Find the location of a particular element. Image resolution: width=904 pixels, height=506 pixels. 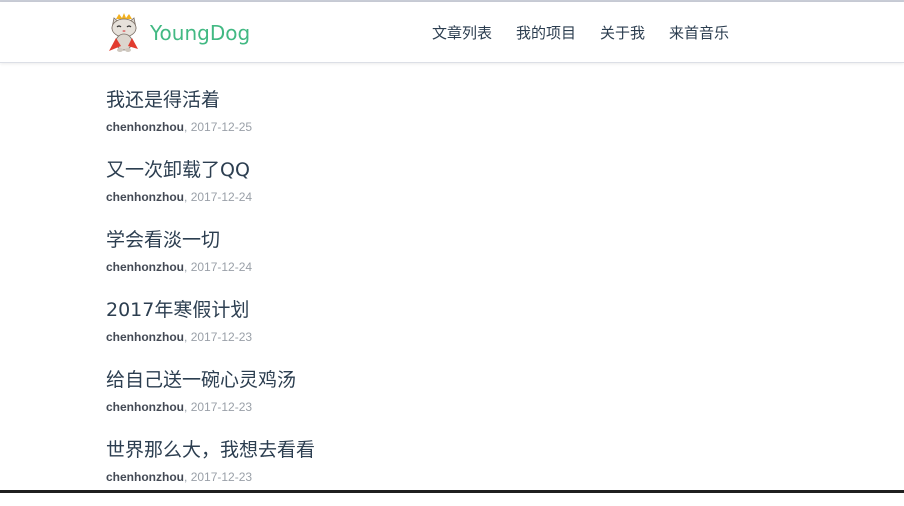

navbar: YoungDog 文章列表 我的项目 关于我 来首音乐 is located at coordinates (452, 32).